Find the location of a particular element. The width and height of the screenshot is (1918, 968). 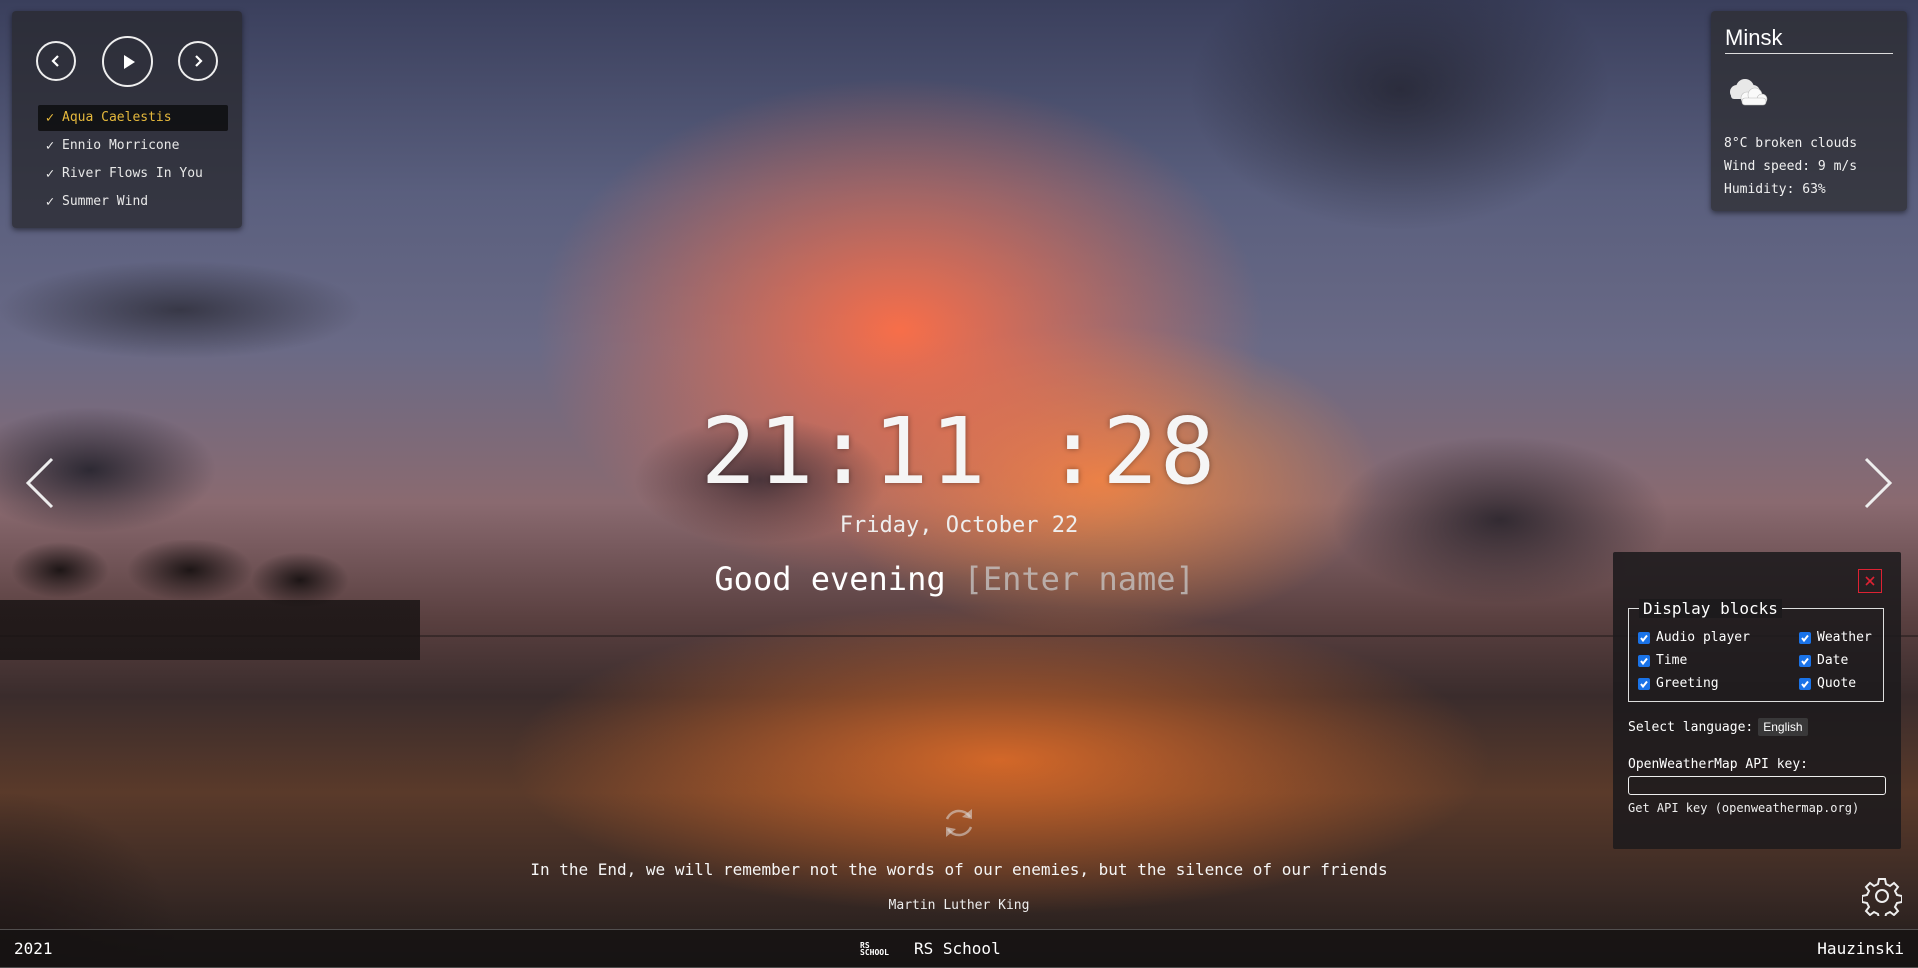

api-key-label: OpenWeatherMap API key: is located at coordinates (1718, 764).